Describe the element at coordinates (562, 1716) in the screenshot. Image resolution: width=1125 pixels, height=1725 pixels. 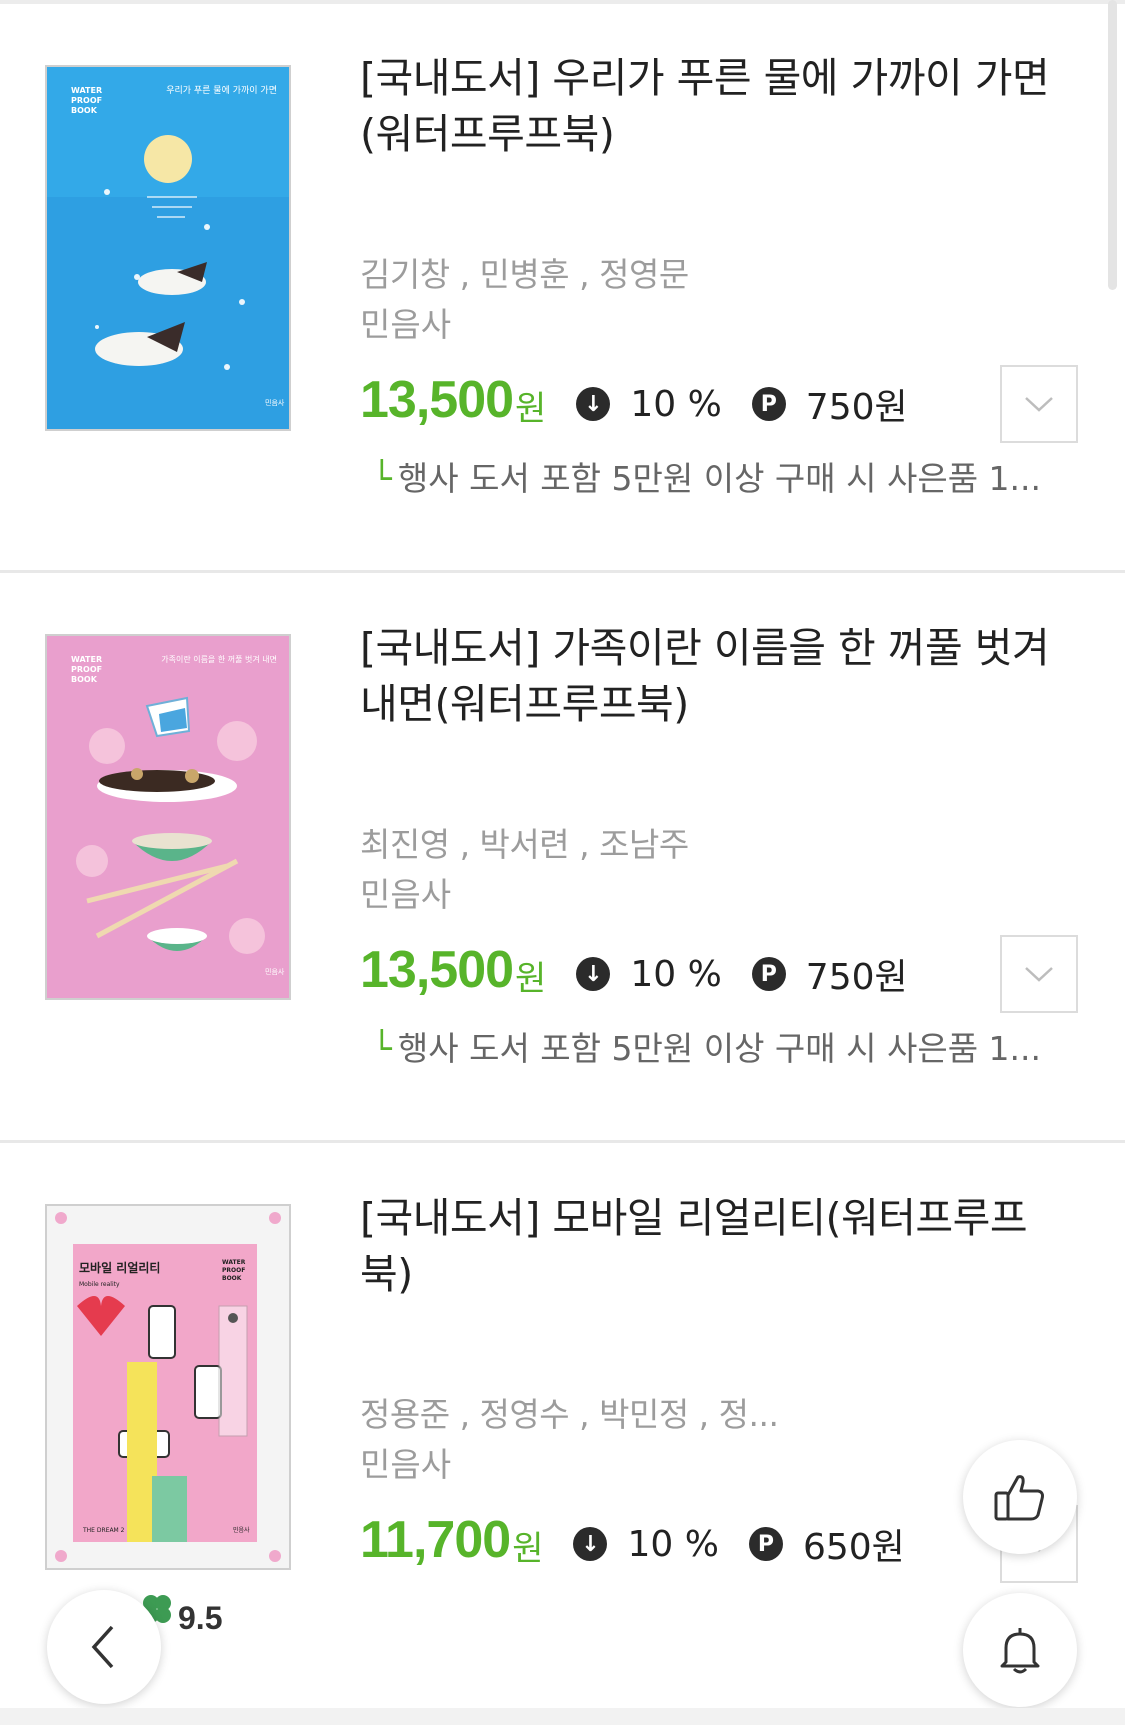
I see `bottom-bar` at that location.